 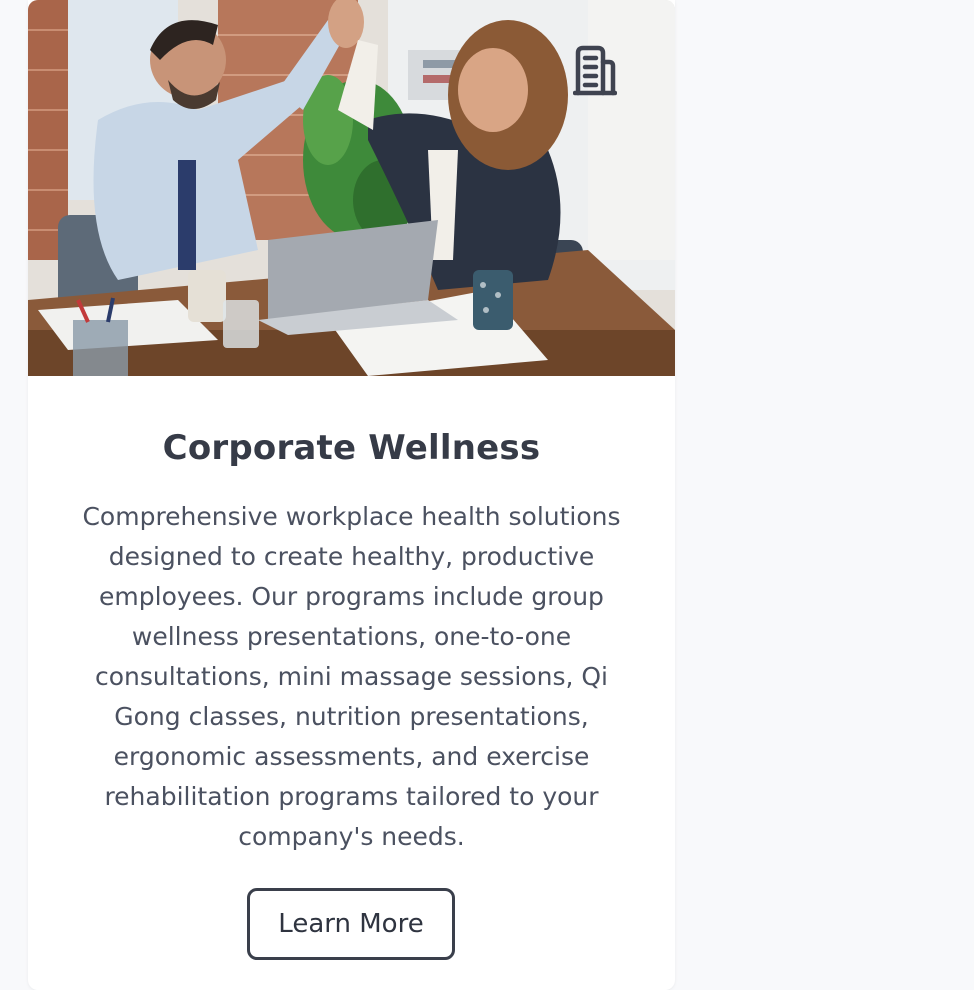 I want to click on building-icon, so click(x=595, y=70).